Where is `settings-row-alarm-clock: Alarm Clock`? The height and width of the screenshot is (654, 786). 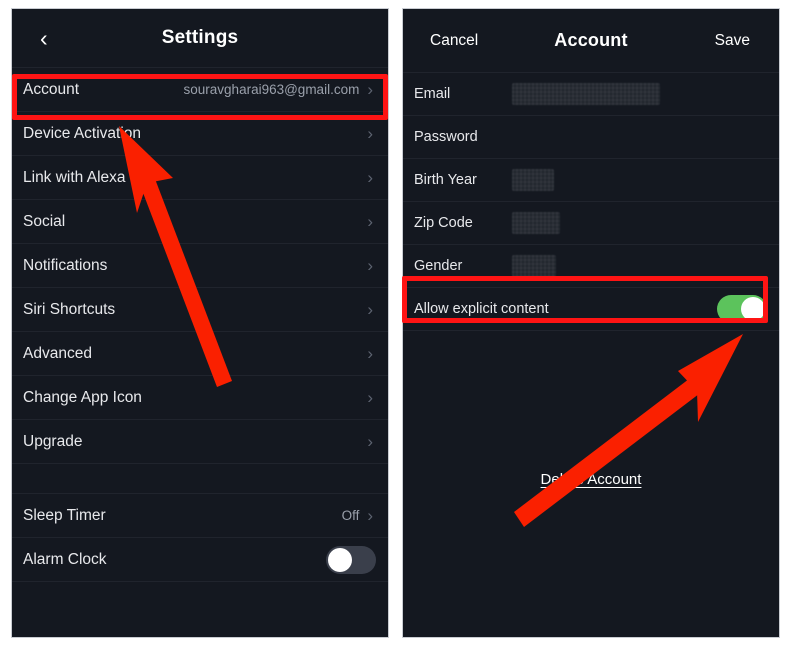
settings-row-alarm-clock: Alarm Clock is located at coordinates (200, 559).